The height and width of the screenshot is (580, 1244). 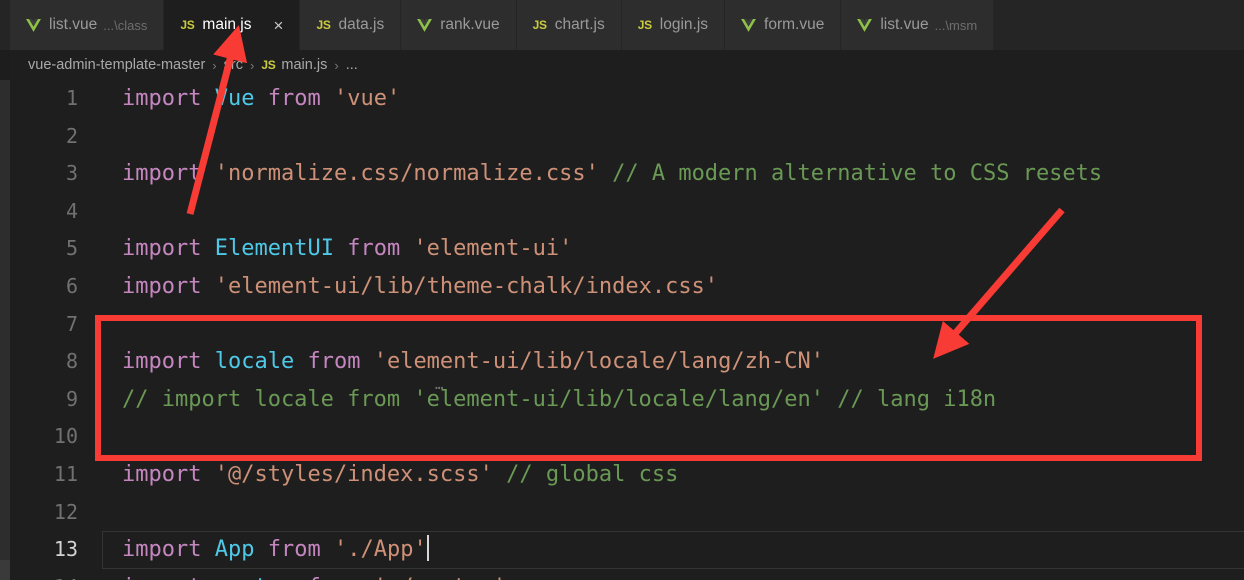 I want to click on line-number: 6, so click(x=71, y=285).